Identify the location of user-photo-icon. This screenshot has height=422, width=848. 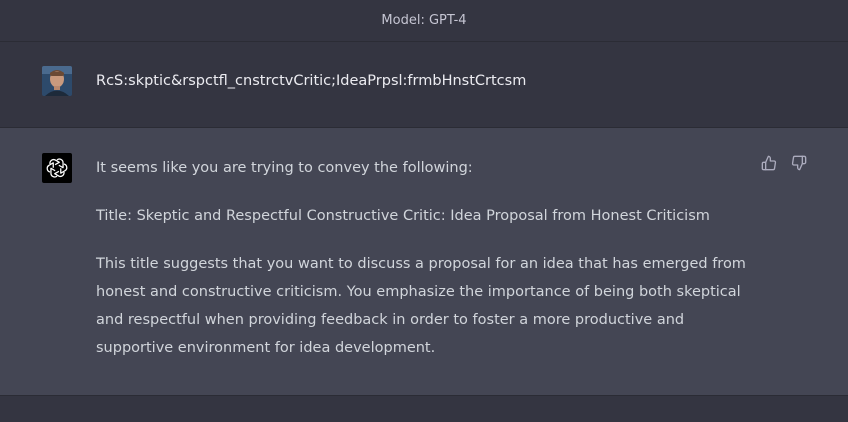
(57, 81).